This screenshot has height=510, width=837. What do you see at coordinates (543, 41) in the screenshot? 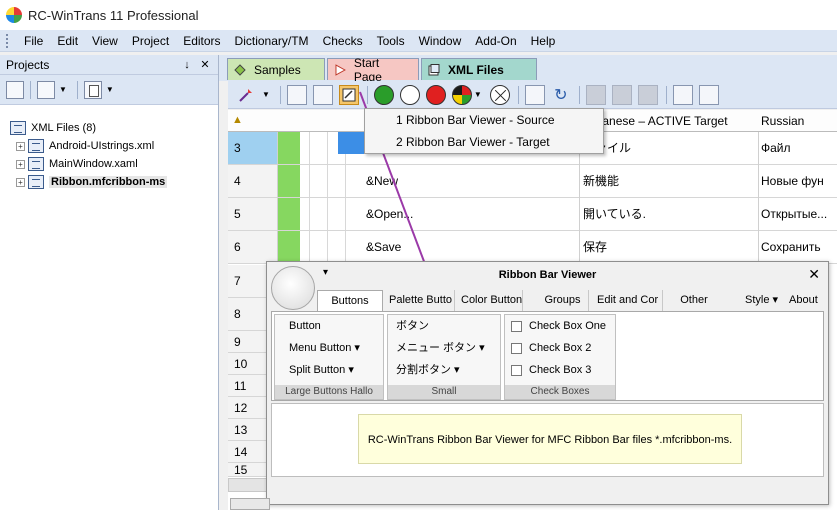
I see `menu-help: Help` at bounding box center [543, 41].